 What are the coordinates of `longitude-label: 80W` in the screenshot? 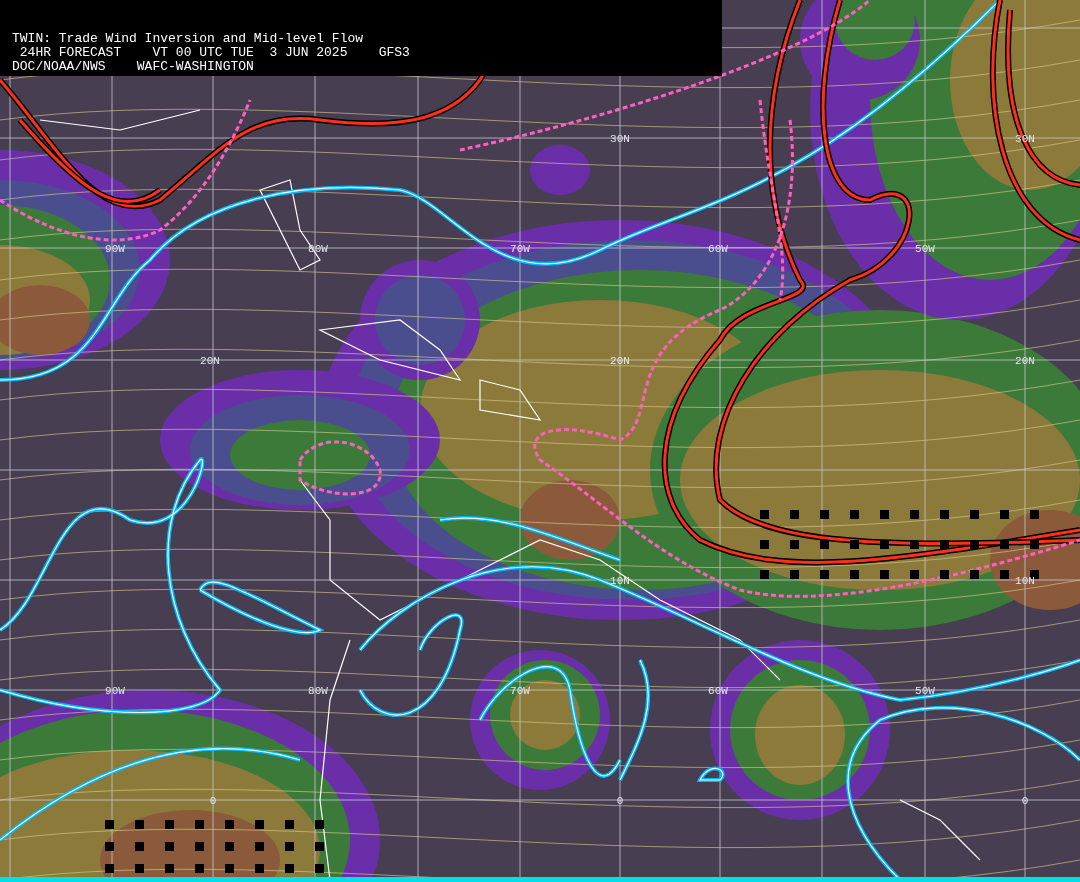 It's located at (318, 691).